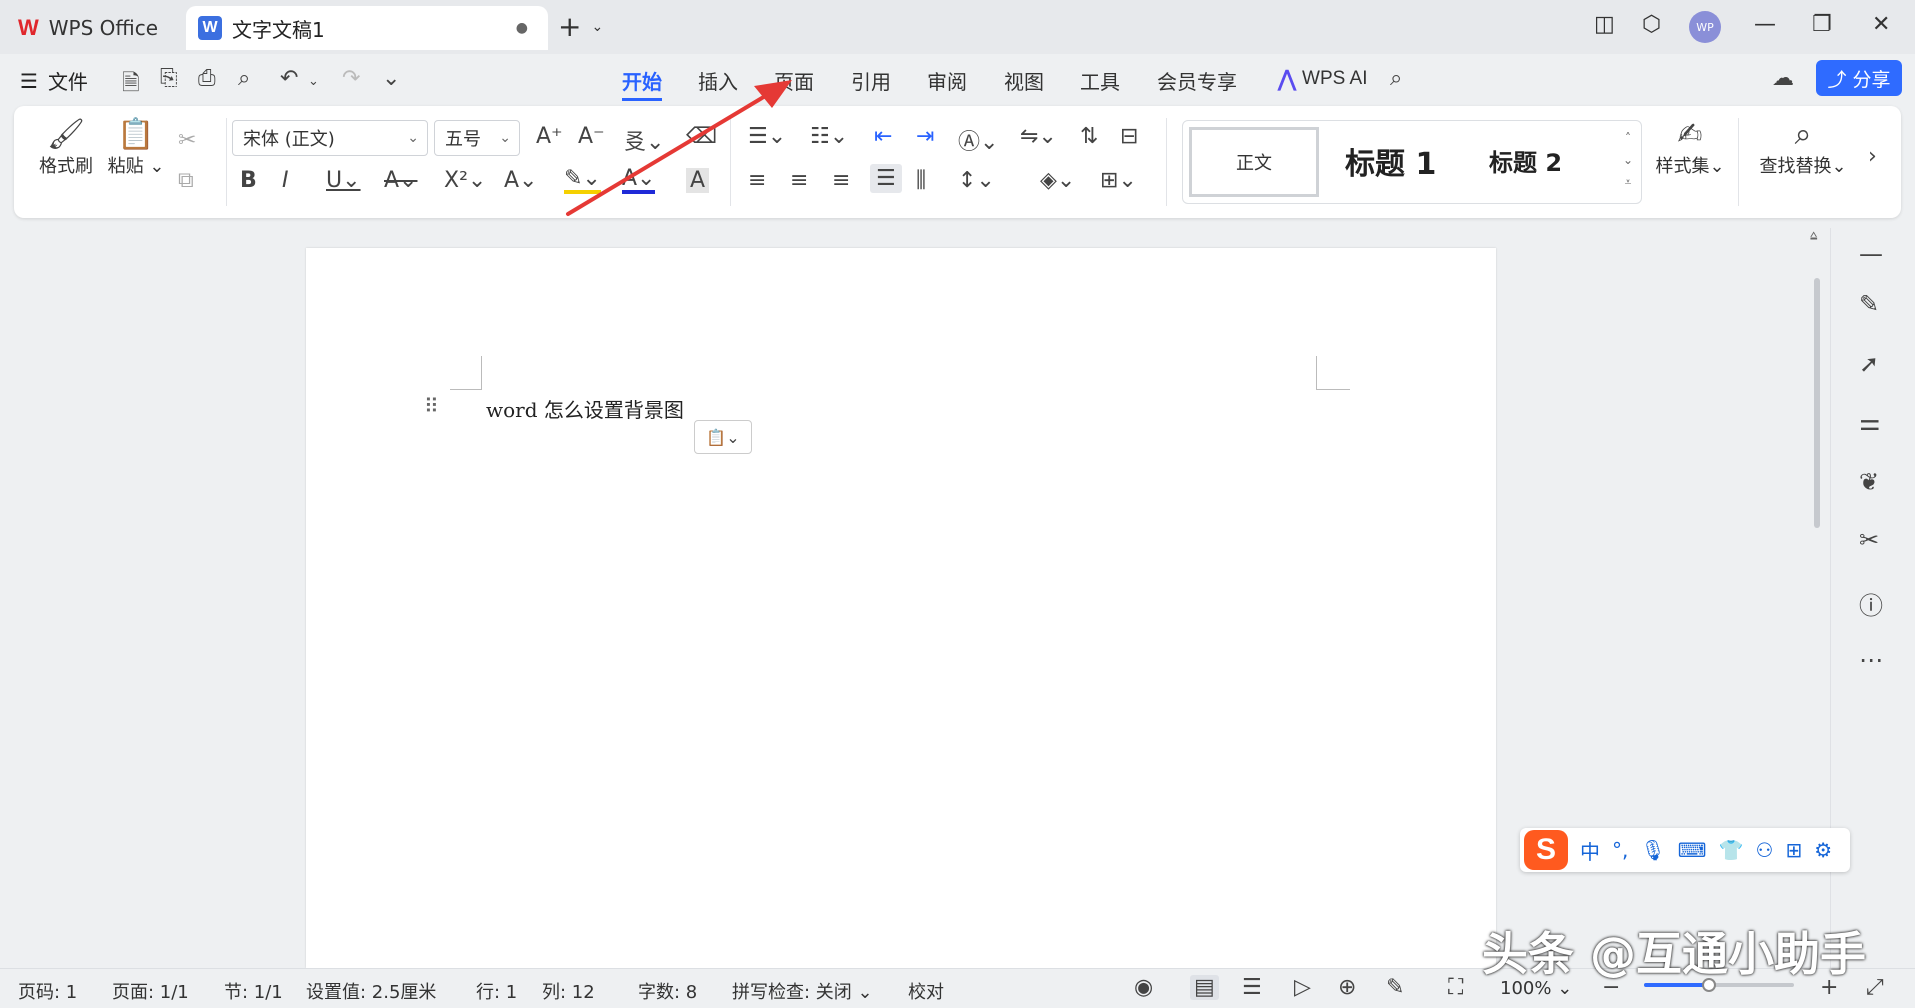  Describe the element at coordinates (1870, 422) in the screenshot. I see `sliders-icon: ⚌` at that location.